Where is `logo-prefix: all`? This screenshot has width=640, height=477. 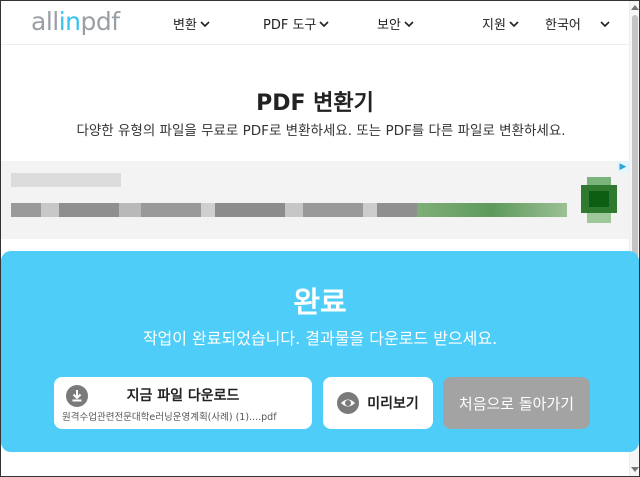 logo-prefix: all is located at coordinates (45, 21).